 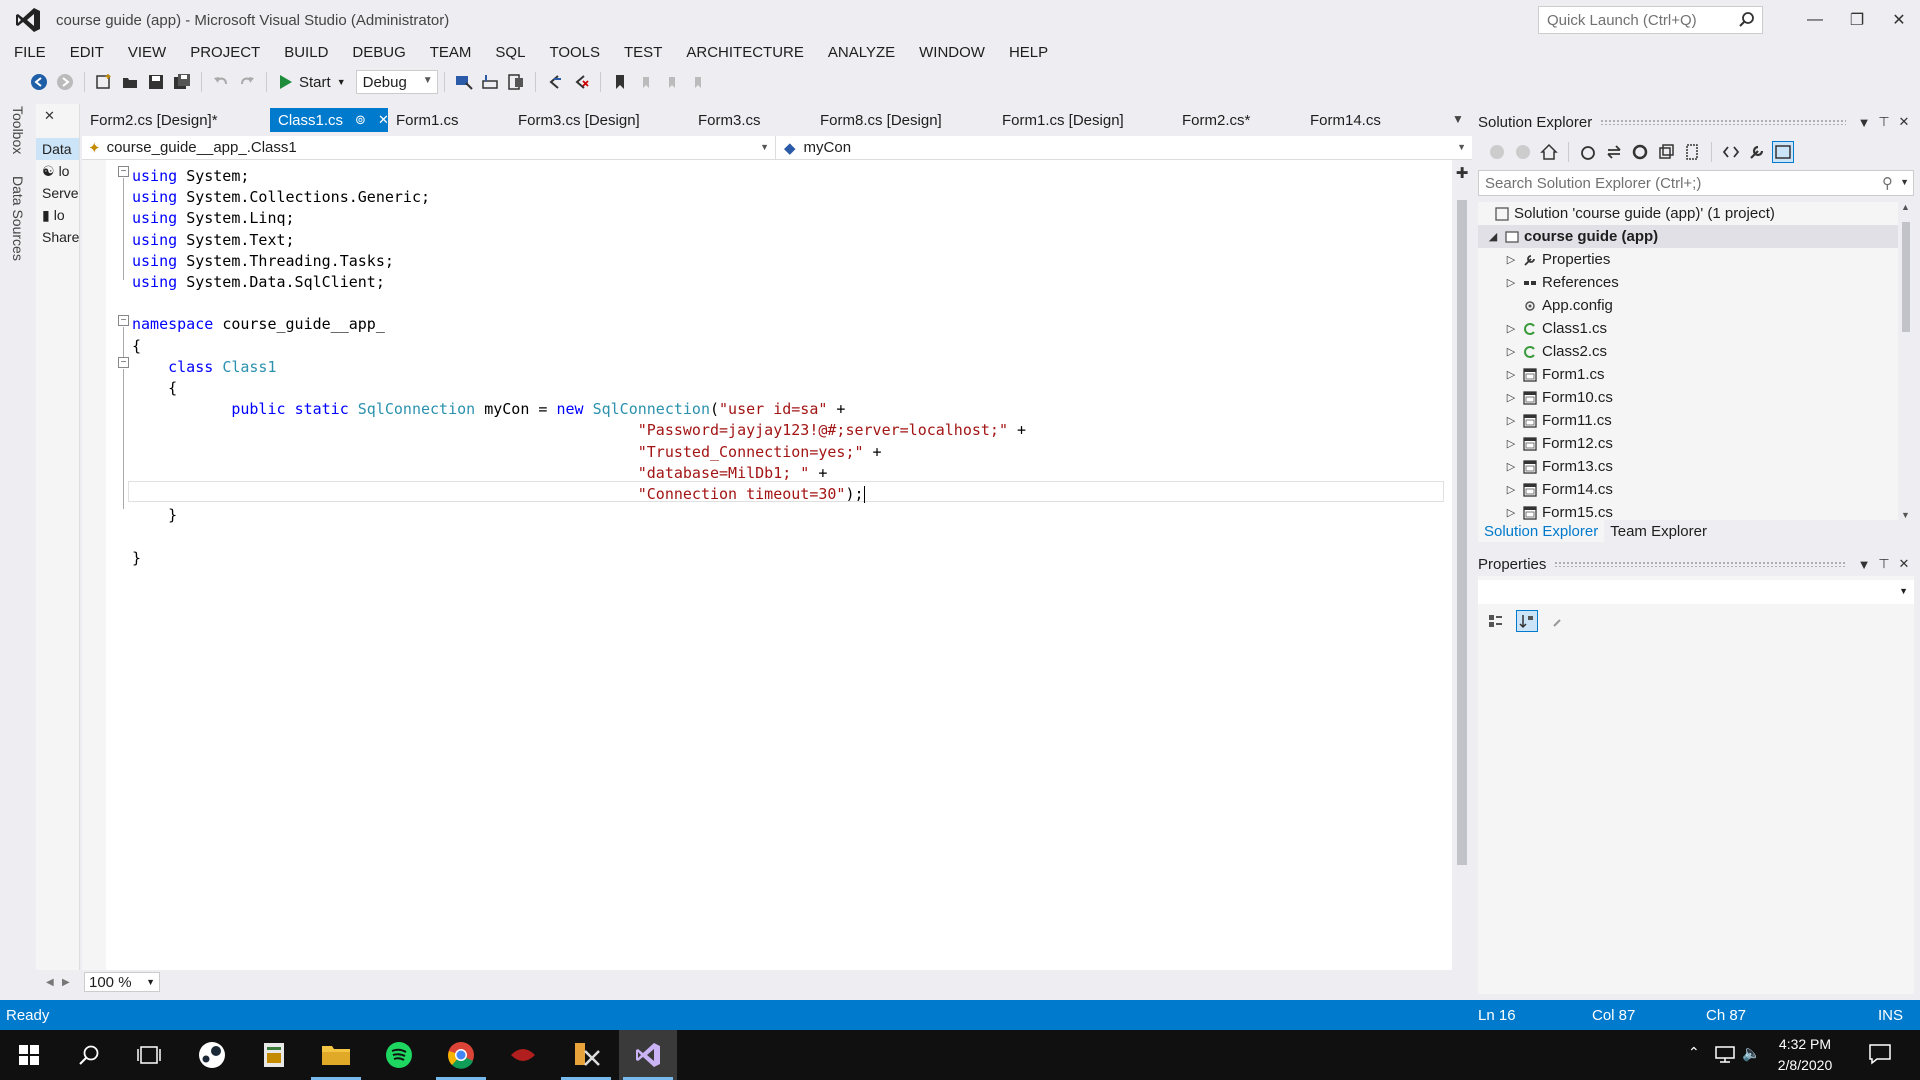 What do you see at coordinates (1815, 20) in the screenshot?
I see `minimize-button: —` at bounding box center [1815, 20].